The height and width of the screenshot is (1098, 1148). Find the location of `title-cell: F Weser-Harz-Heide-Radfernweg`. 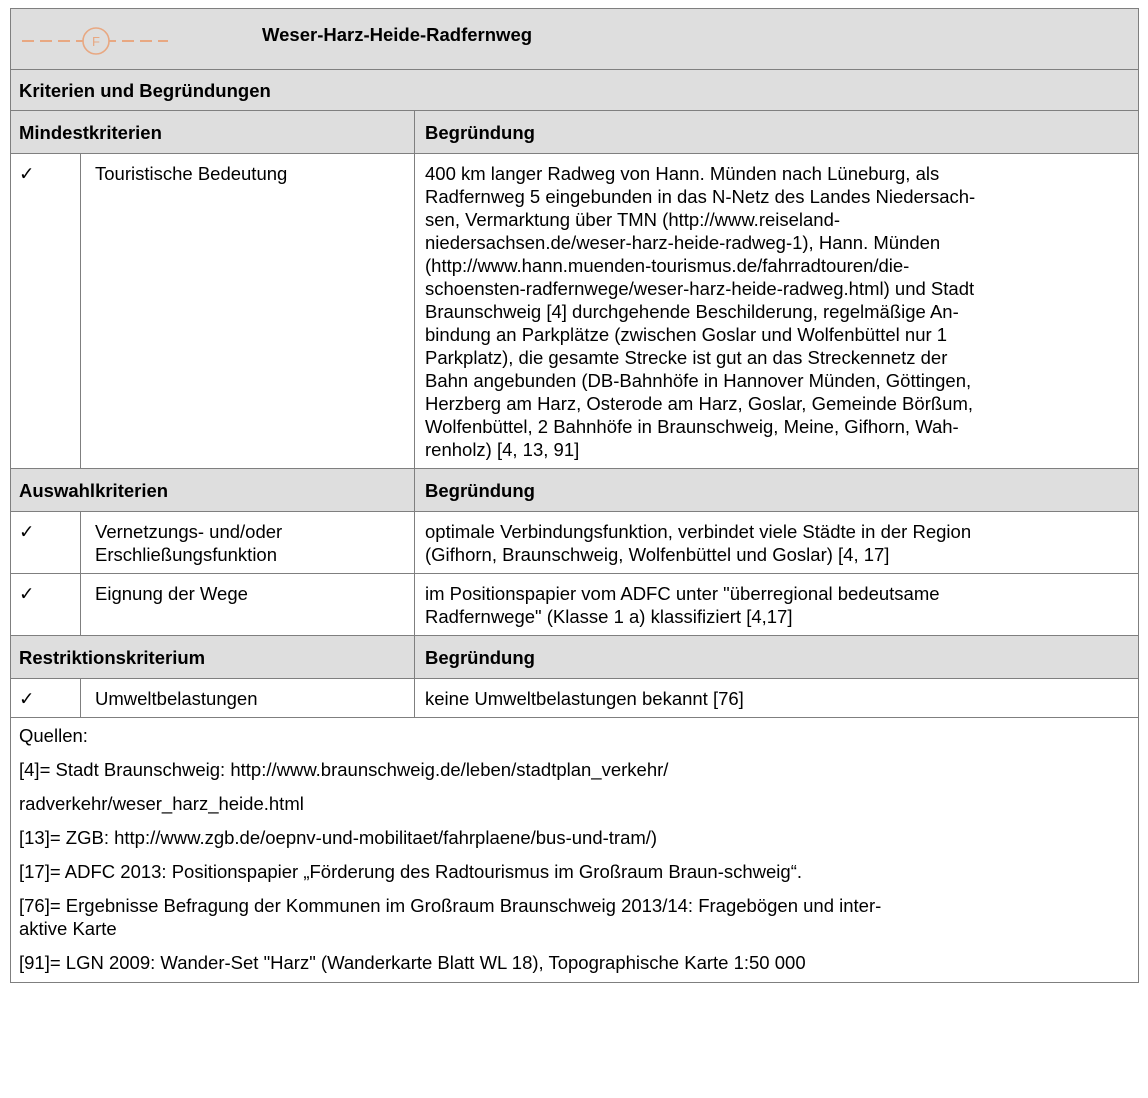

title-cell: F Weser-Harz-Heide-Radfernweg is located at coordinates (574, 39).